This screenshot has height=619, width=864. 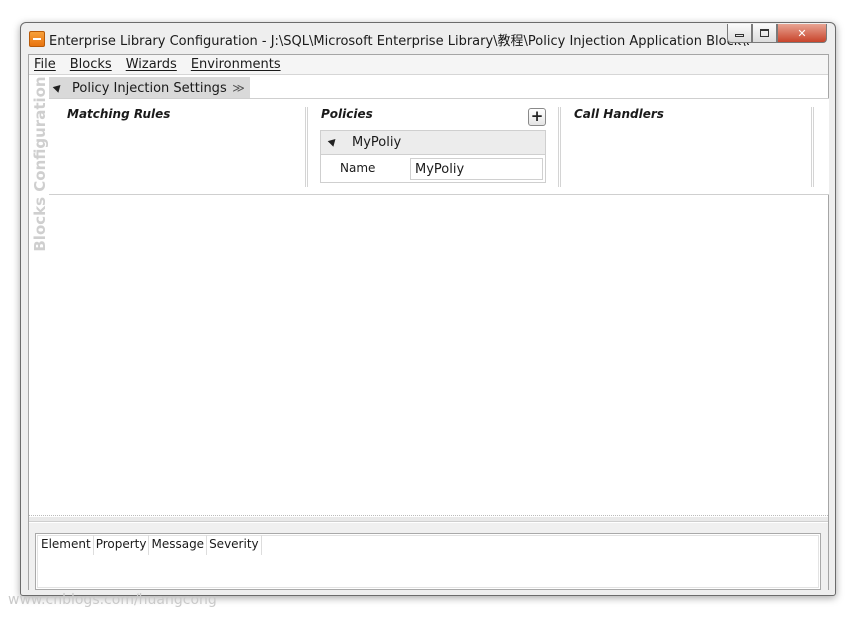 I want to click on call-handlers-heading: Call Handlers, so click(x=619, y=114).